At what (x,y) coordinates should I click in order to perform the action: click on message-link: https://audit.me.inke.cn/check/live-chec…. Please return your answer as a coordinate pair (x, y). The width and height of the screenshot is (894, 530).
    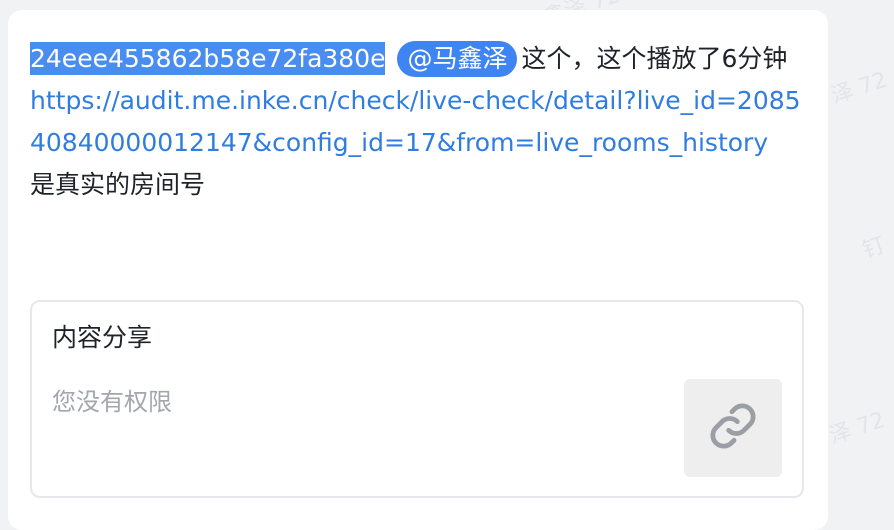
    Looking at the image, I should click on (415, 121).